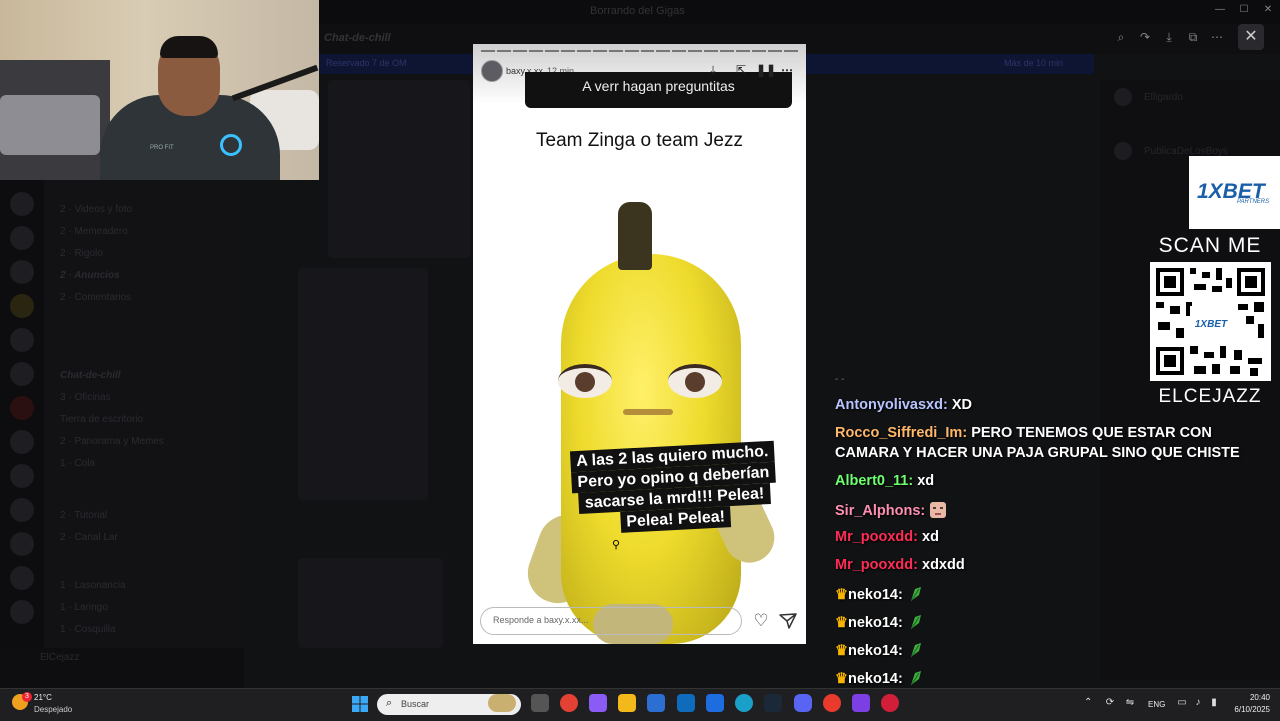  I want to click on zoom-icon: ⌕, so click(1121, 37).